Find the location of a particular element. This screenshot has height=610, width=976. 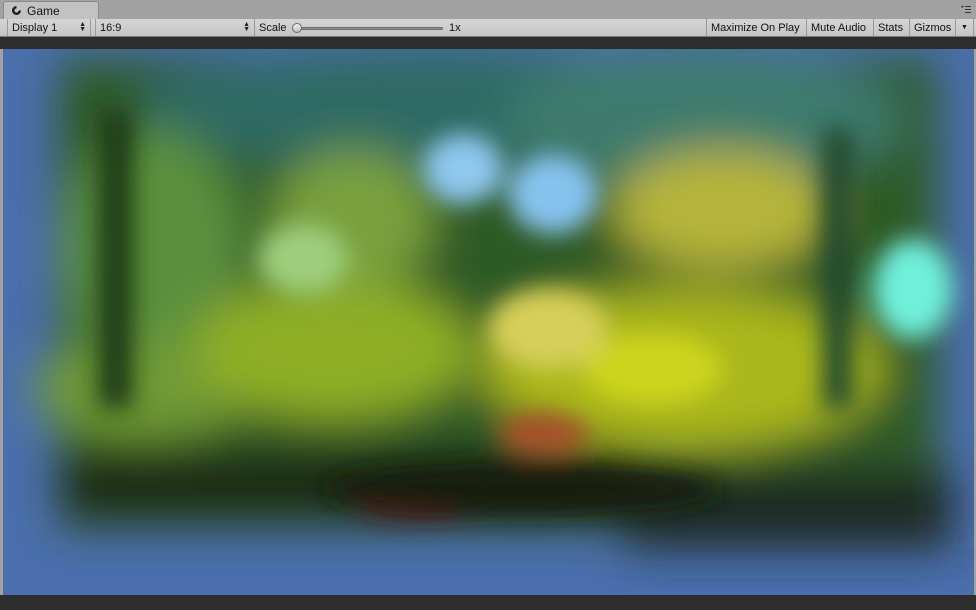

display-dropdown: Display 1 ▲ ▼ is located at coordinates (49, 27).